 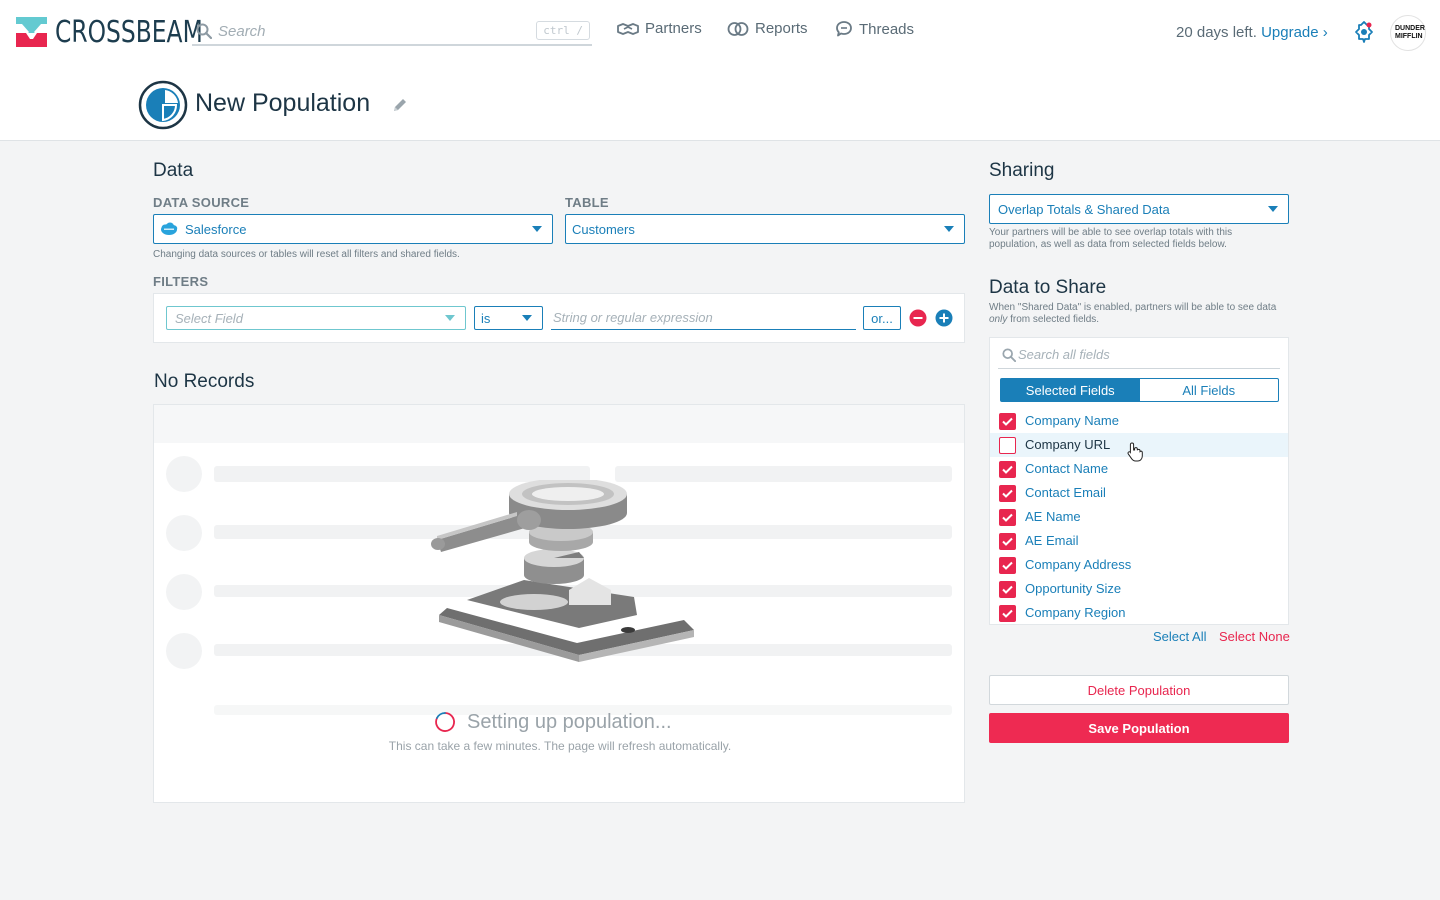 I want to click on tab-all-fields: All Fields, so click(x=1209, y=390).